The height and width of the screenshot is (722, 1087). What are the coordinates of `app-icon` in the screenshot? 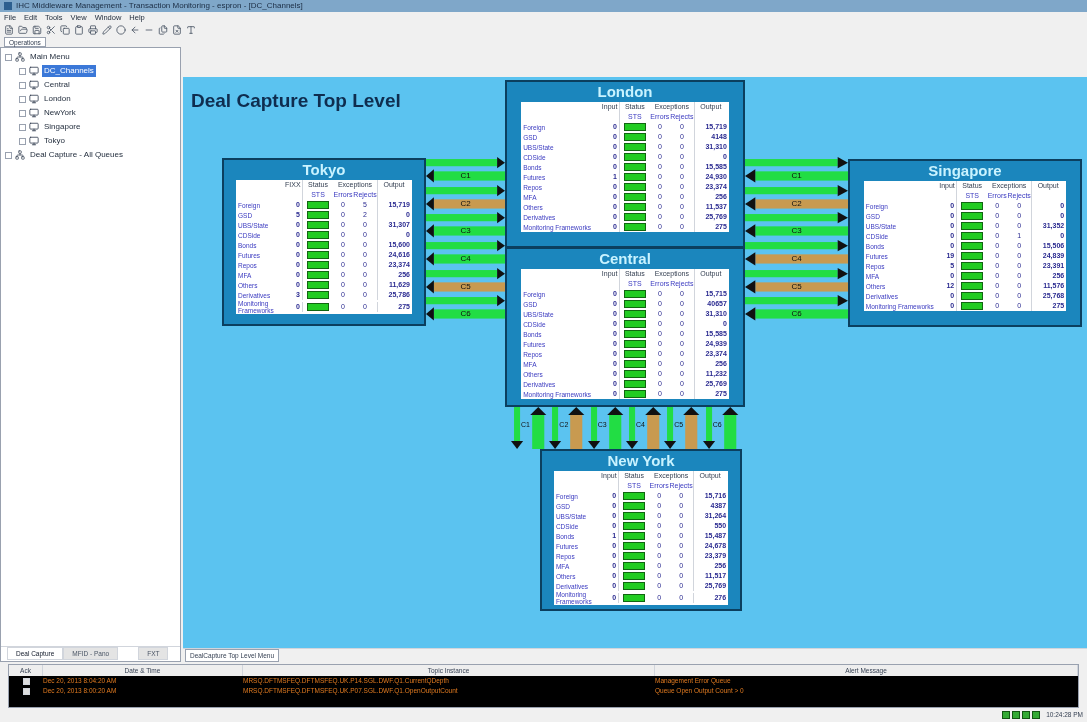 It's located at (8, 6).